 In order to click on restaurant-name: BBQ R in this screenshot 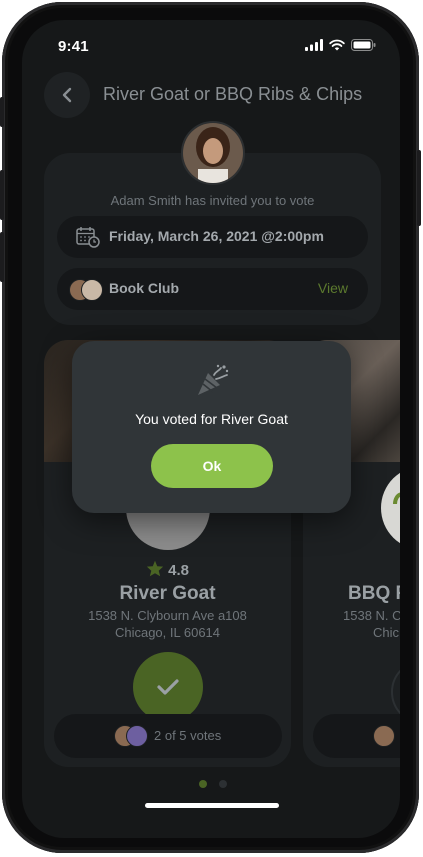, I will do `click(374, 593)`.